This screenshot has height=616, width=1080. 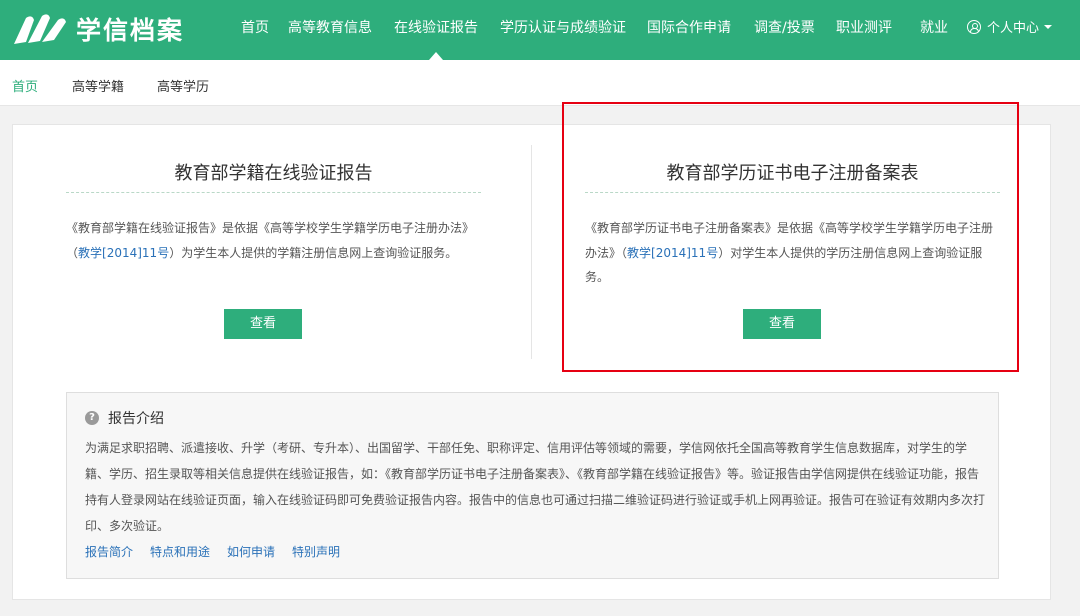 I want to click on subnav-item-higher-enrollment: 高等学籍, so click(x=98, y=85).